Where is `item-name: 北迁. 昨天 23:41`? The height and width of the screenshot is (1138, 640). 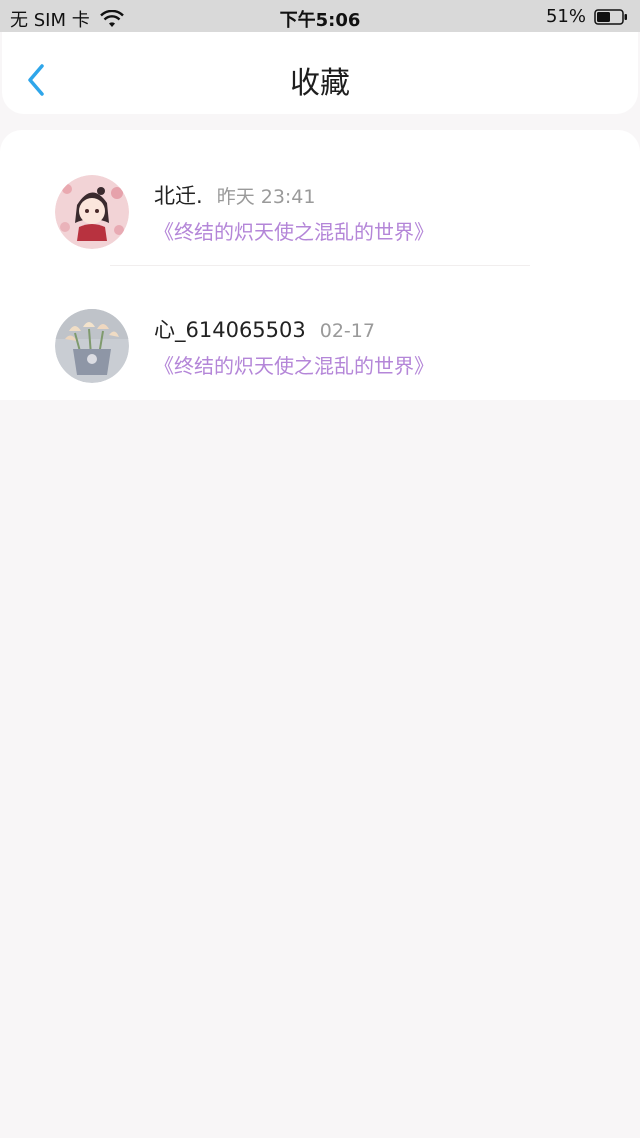
item-name: 北迁. 昨天 23:41 is located at coordinates (234, 195).